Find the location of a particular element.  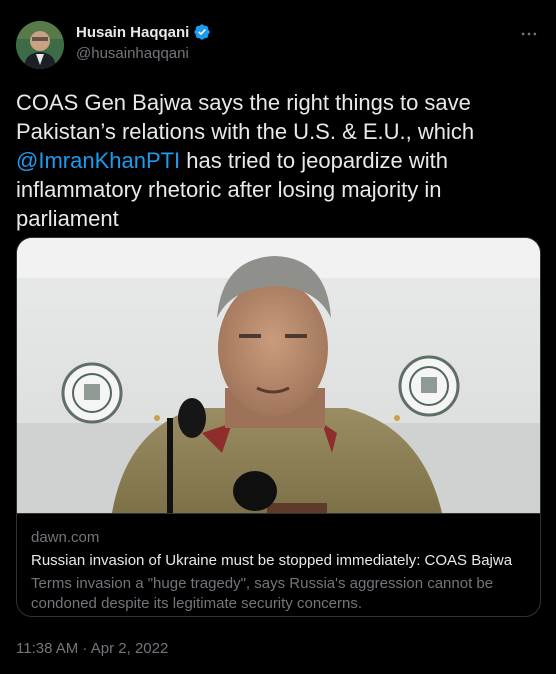

tweet-timestamp: 11:38 AM · Apr 2, 2022 is located at coordinates (92, 648).